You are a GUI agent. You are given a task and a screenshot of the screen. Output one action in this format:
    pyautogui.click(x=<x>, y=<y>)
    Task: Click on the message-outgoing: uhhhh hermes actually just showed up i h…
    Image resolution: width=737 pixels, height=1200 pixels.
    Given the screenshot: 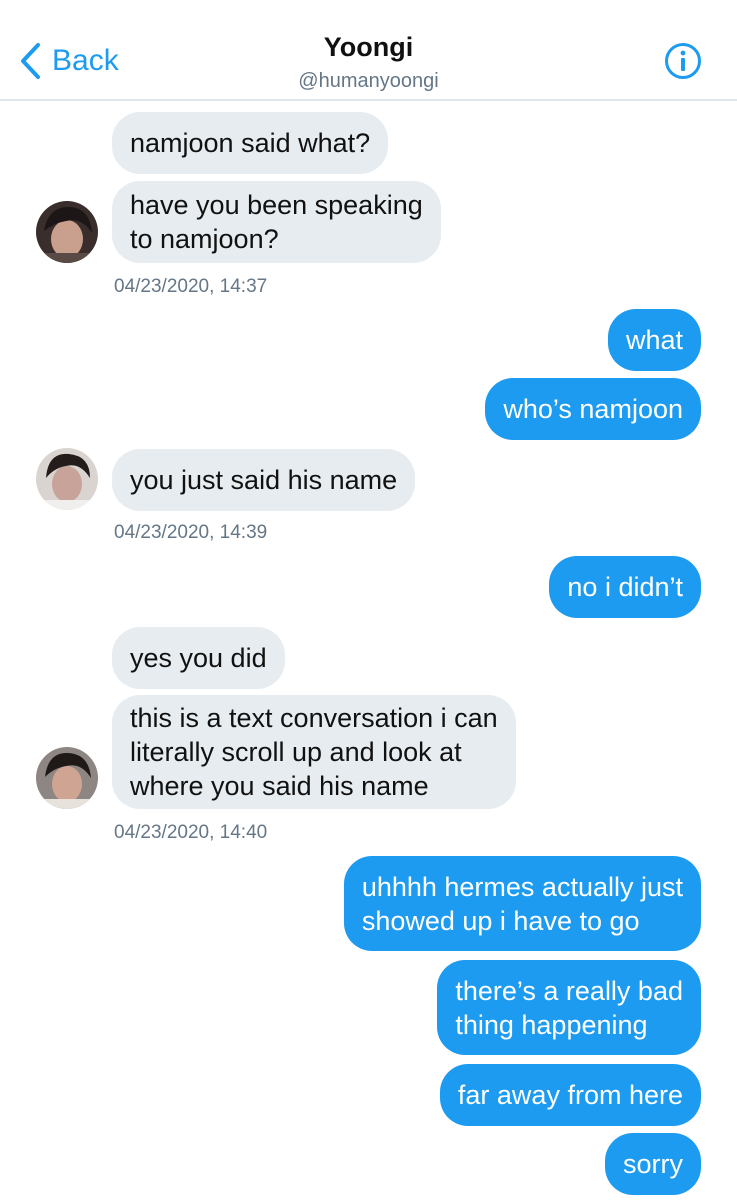 What is the action you would take?
    pyautogui.click(x=522, y=903)
    